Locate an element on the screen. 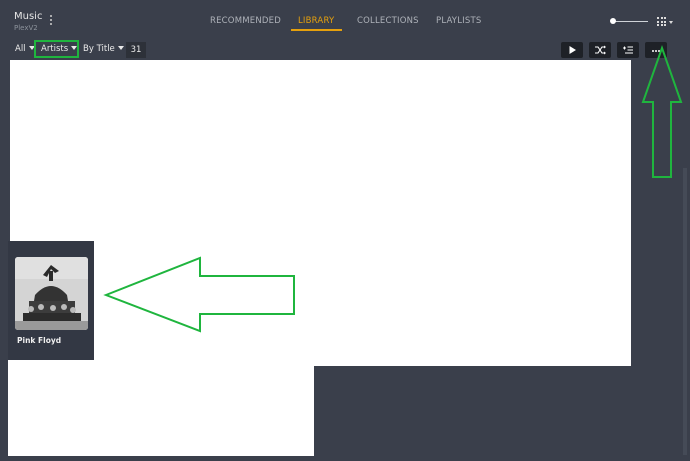 Image resolution: width=690 pixels, height=461 pixels. scrollbar-track is located at coordinates (685, 311).